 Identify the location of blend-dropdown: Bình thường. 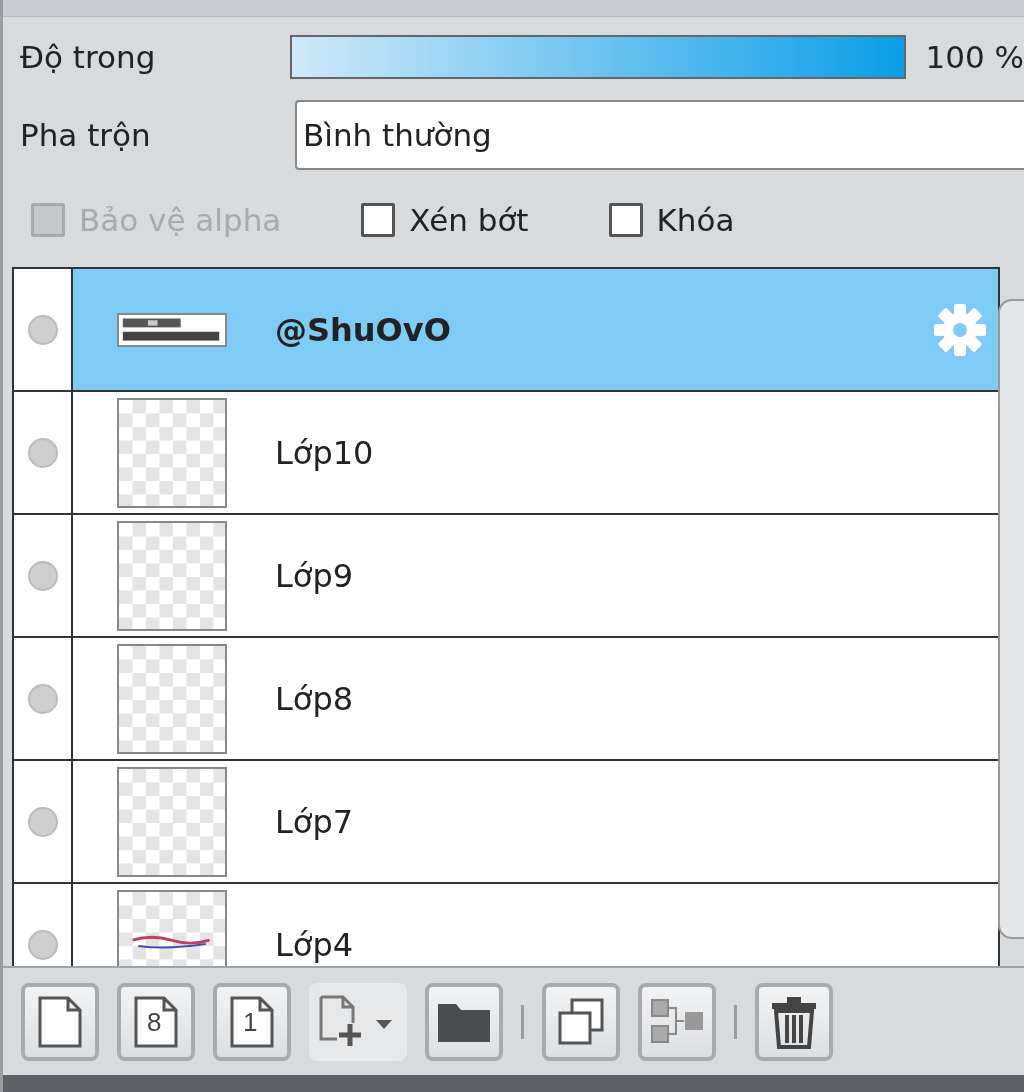
(659, 135).